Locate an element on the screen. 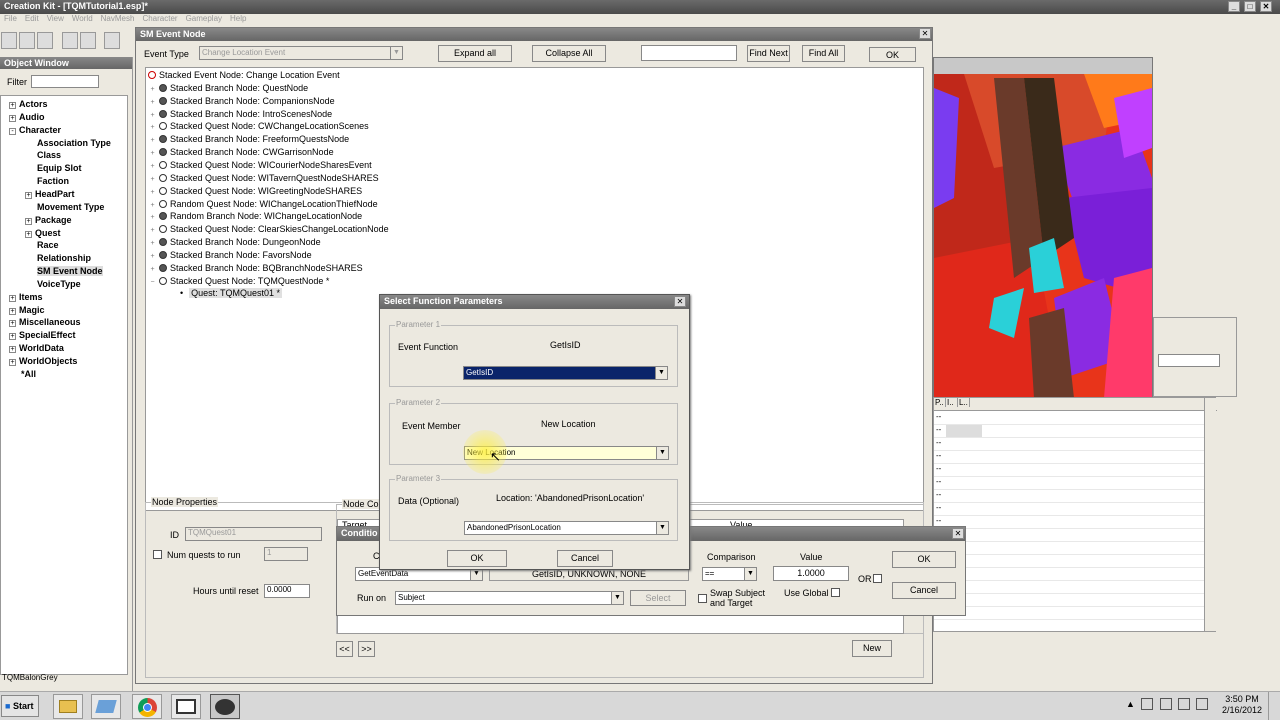  event-node: + Stacked Branch Node: CWGarrisonNode is located at coordinates (241, 152).